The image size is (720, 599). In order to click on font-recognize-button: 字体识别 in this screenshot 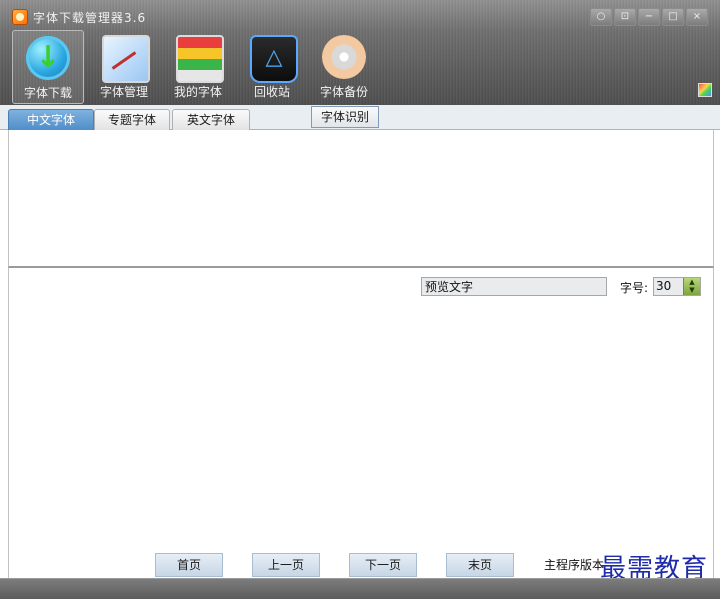, I will do `click(345, 117)`.